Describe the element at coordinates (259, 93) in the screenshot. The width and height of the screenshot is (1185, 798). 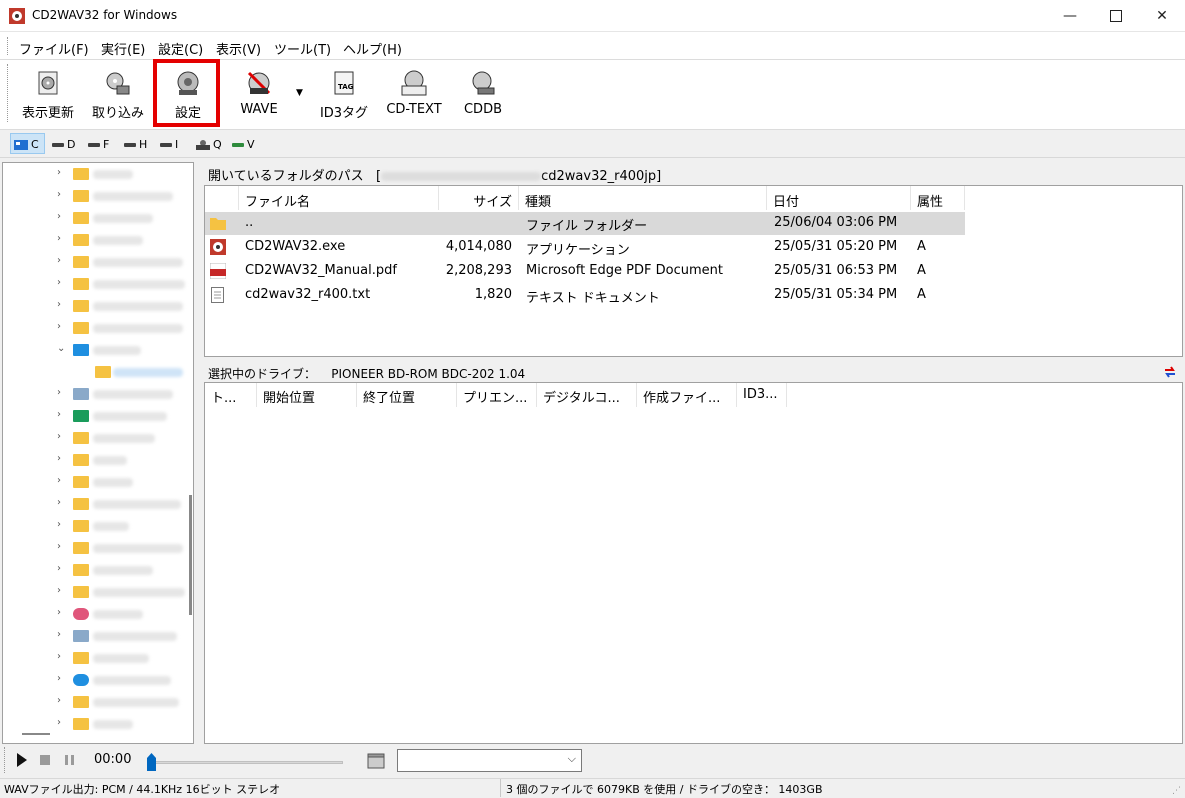
I see `wave-button: WAVE` at that location.